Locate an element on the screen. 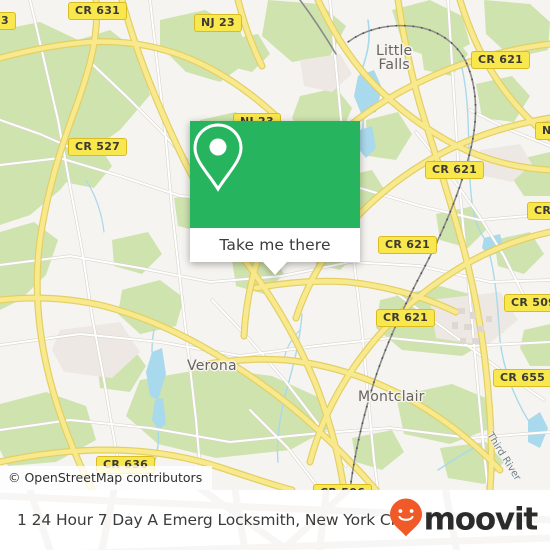  location-popup-card: Take me there is located at coordinates (275, 198).